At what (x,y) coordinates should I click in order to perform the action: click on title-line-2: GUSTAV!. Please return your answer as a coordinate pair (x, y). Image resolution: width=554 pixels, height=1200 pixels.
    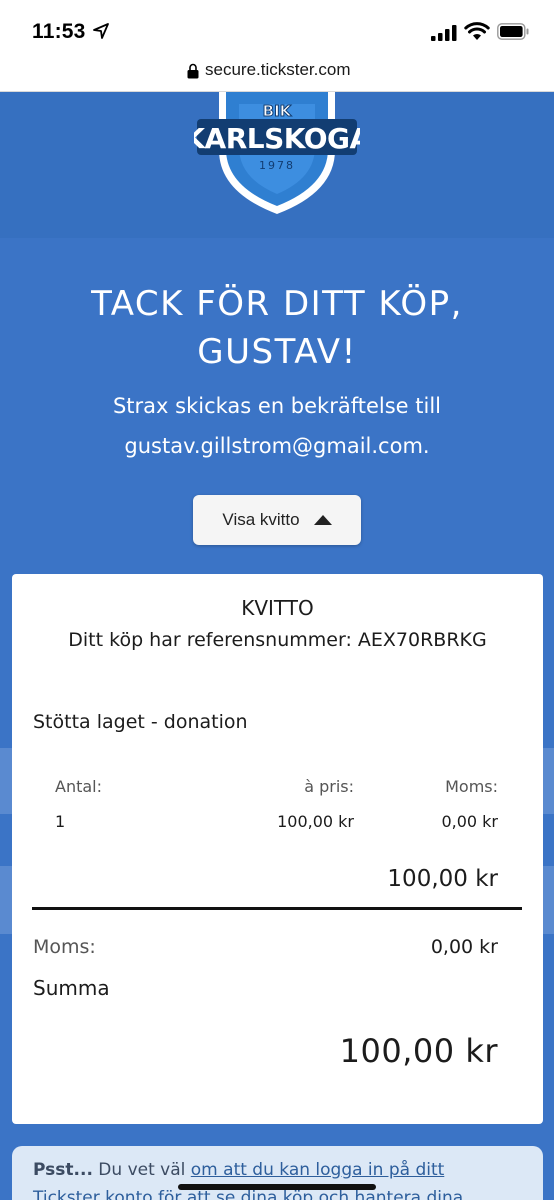
    Looking at the image, I should click on (277, 352).